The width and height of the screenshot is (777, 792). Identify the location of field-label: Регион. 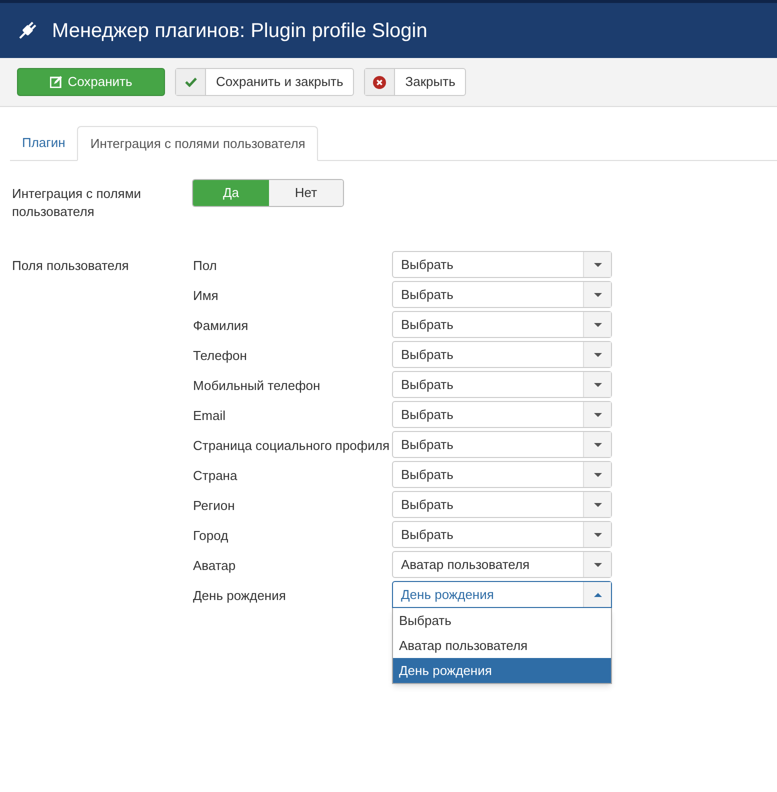
(214, 506).